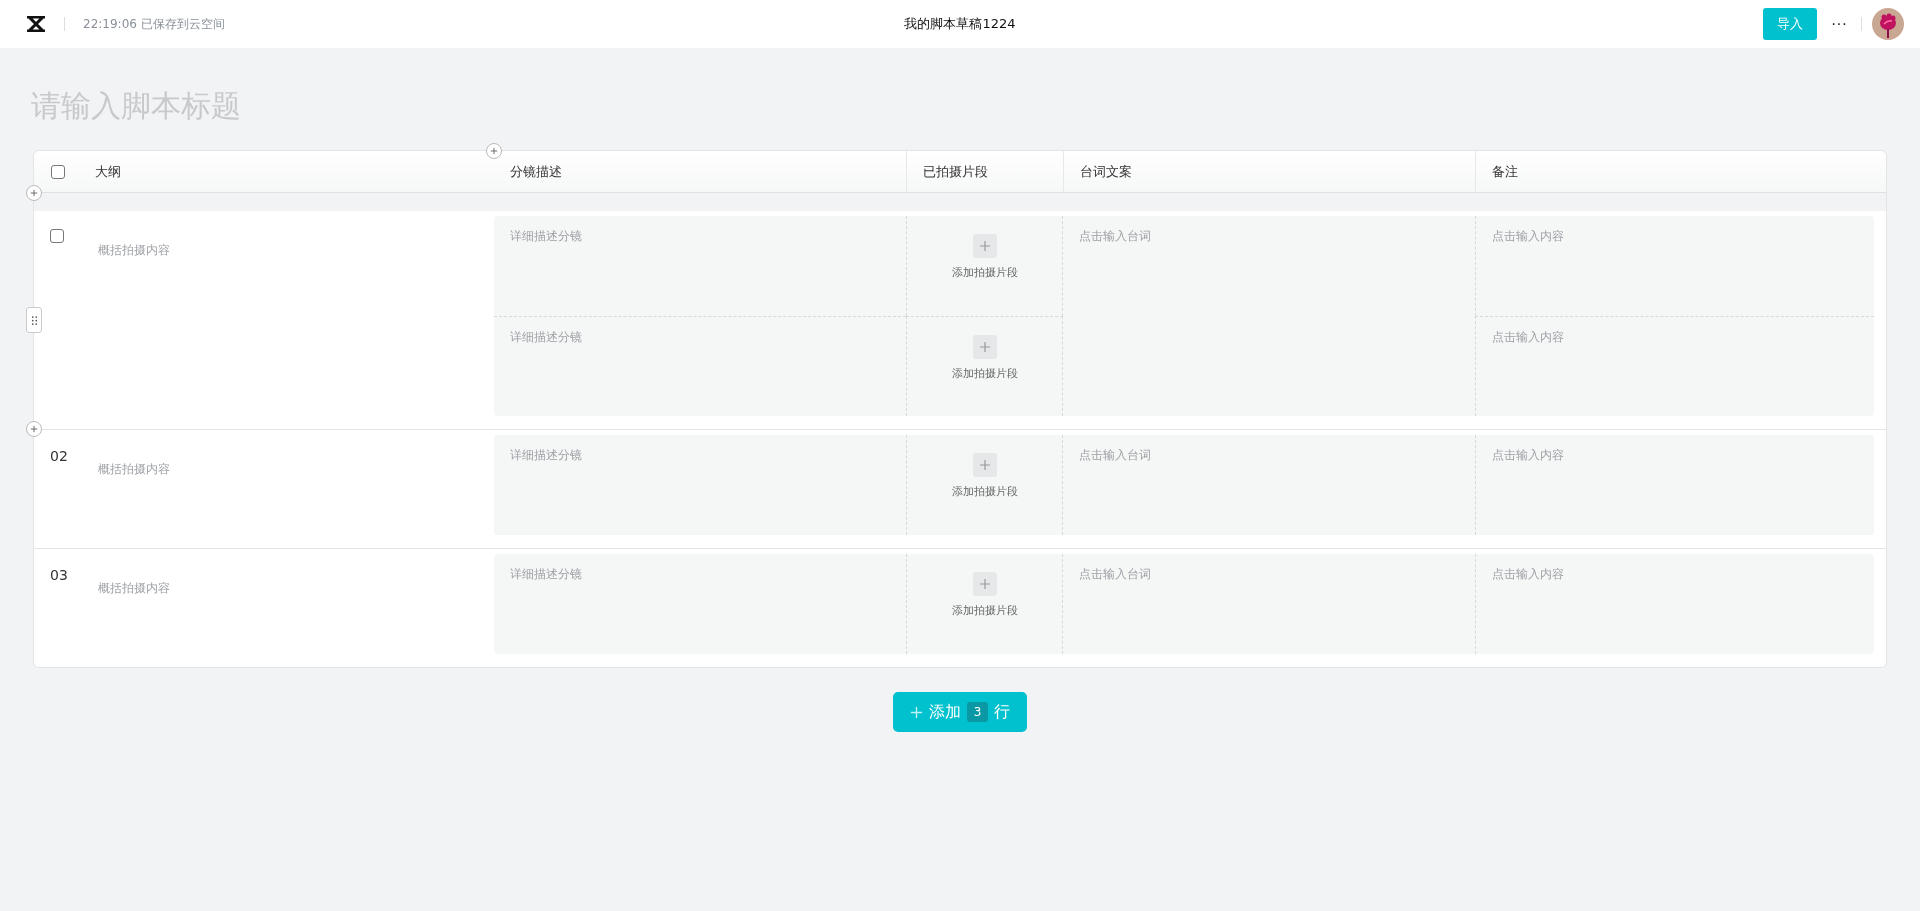 The image size is (1920, 911). I want to click on row-number: 02, so click(59, 457).